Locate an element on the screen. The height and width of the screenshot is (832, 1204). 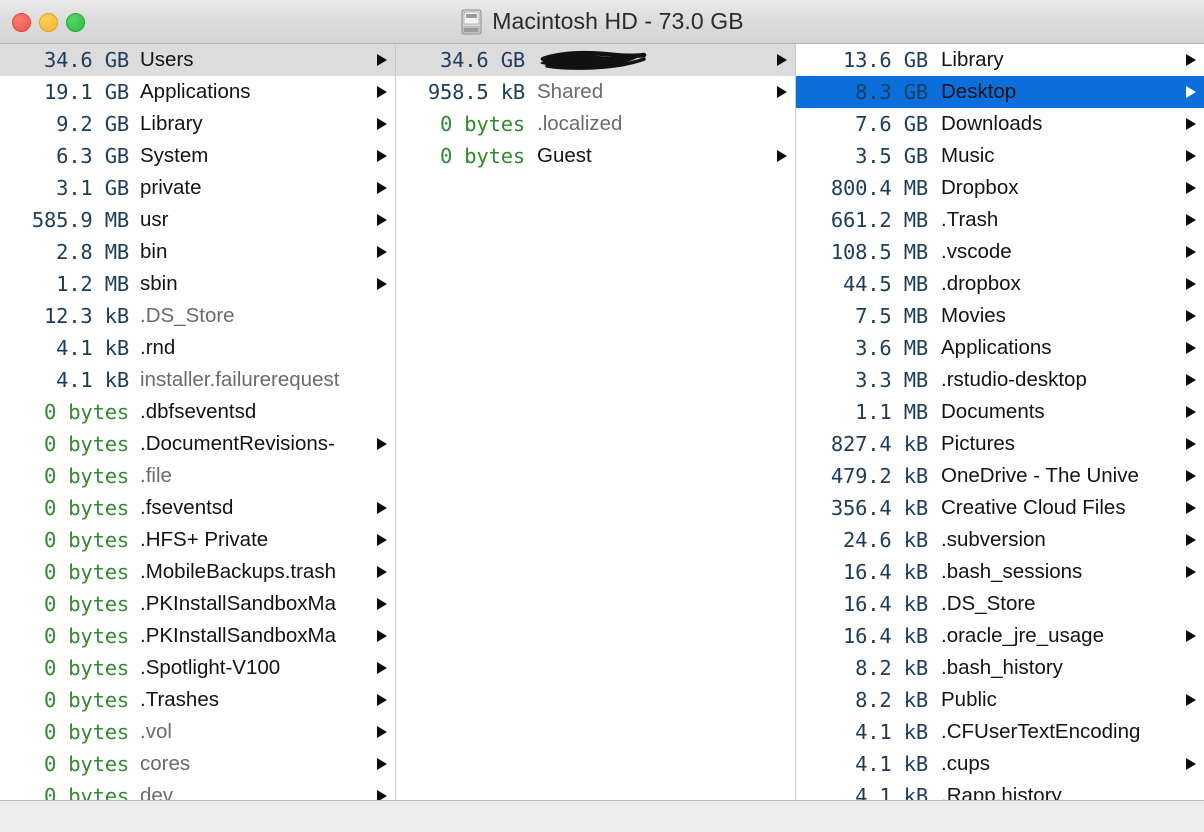
table-row: 12.3 kB .DS_Store is located at coordinates (197, 316).